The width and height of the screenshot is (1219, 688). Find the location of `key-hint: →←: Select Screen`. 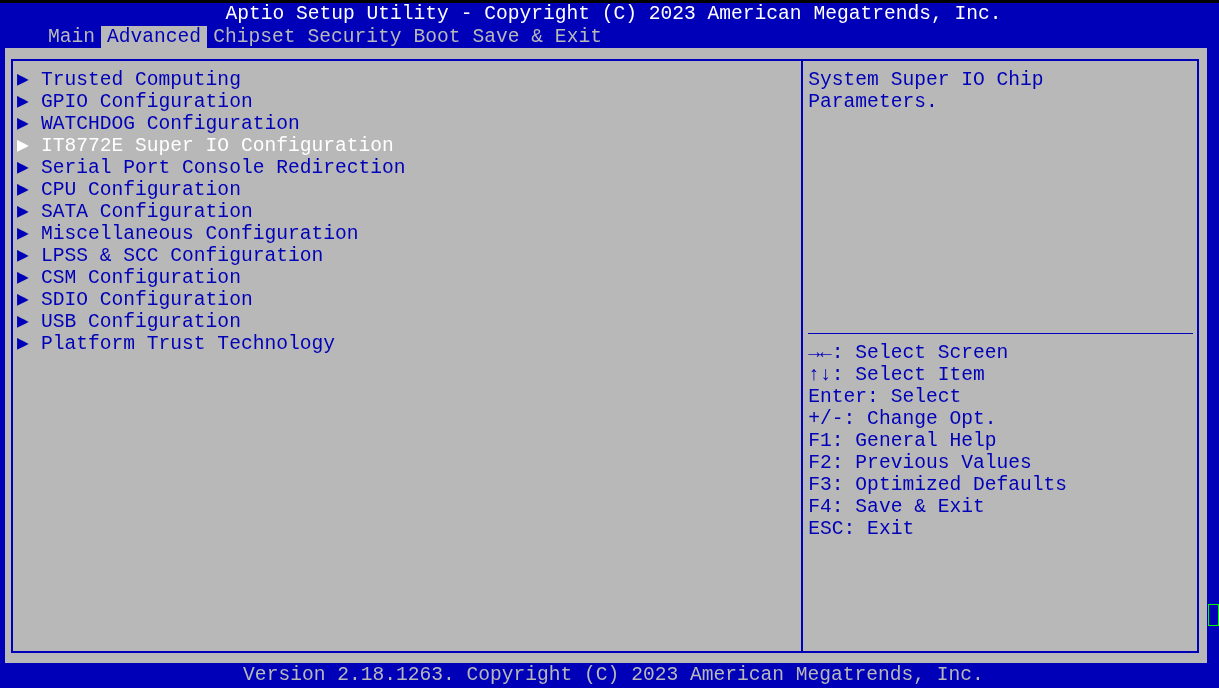

key-hint: →←: Select Screen is located at coordinates (908, 353).